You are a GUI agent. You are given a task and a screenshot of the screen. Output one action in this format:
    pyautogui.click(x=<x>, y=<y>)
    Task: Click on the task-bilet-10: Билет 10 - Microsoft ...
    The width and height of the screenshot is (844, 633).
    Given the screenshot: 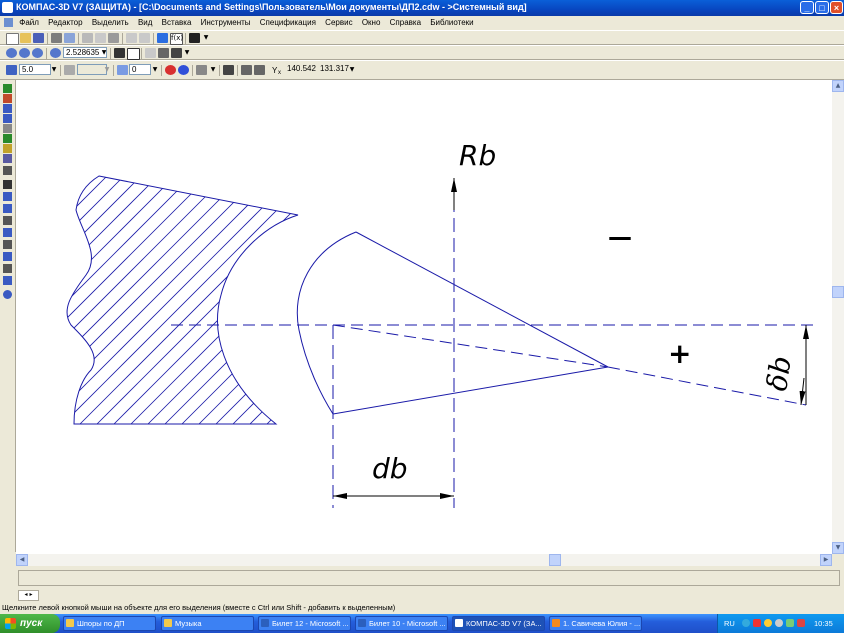 What is the action you would take?
    pyautogui.click(x=401, y=623)
    